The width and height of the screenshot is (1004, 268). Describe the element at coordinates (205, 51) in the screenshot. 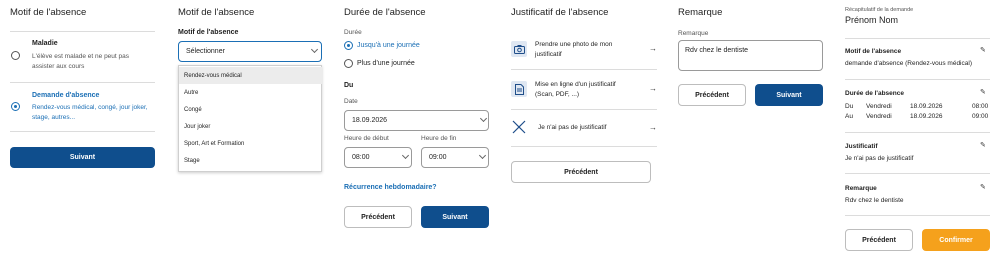

I see `select-value: Sélectionner` at that location.